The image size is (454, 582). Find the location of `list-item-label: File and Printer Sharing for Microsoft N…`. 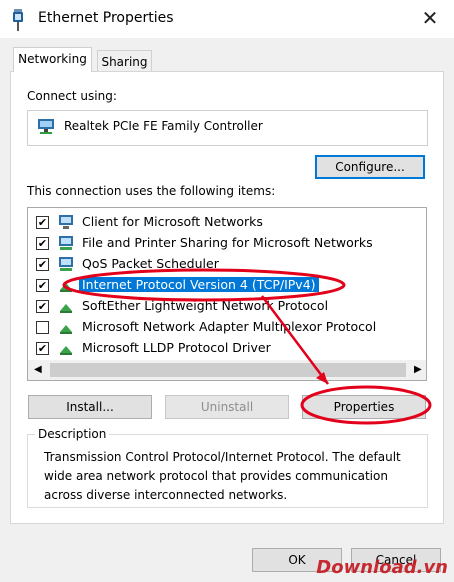

list-item-label: File and Printer Sharing for Microsoft N… is located at coordinates (227, 242).